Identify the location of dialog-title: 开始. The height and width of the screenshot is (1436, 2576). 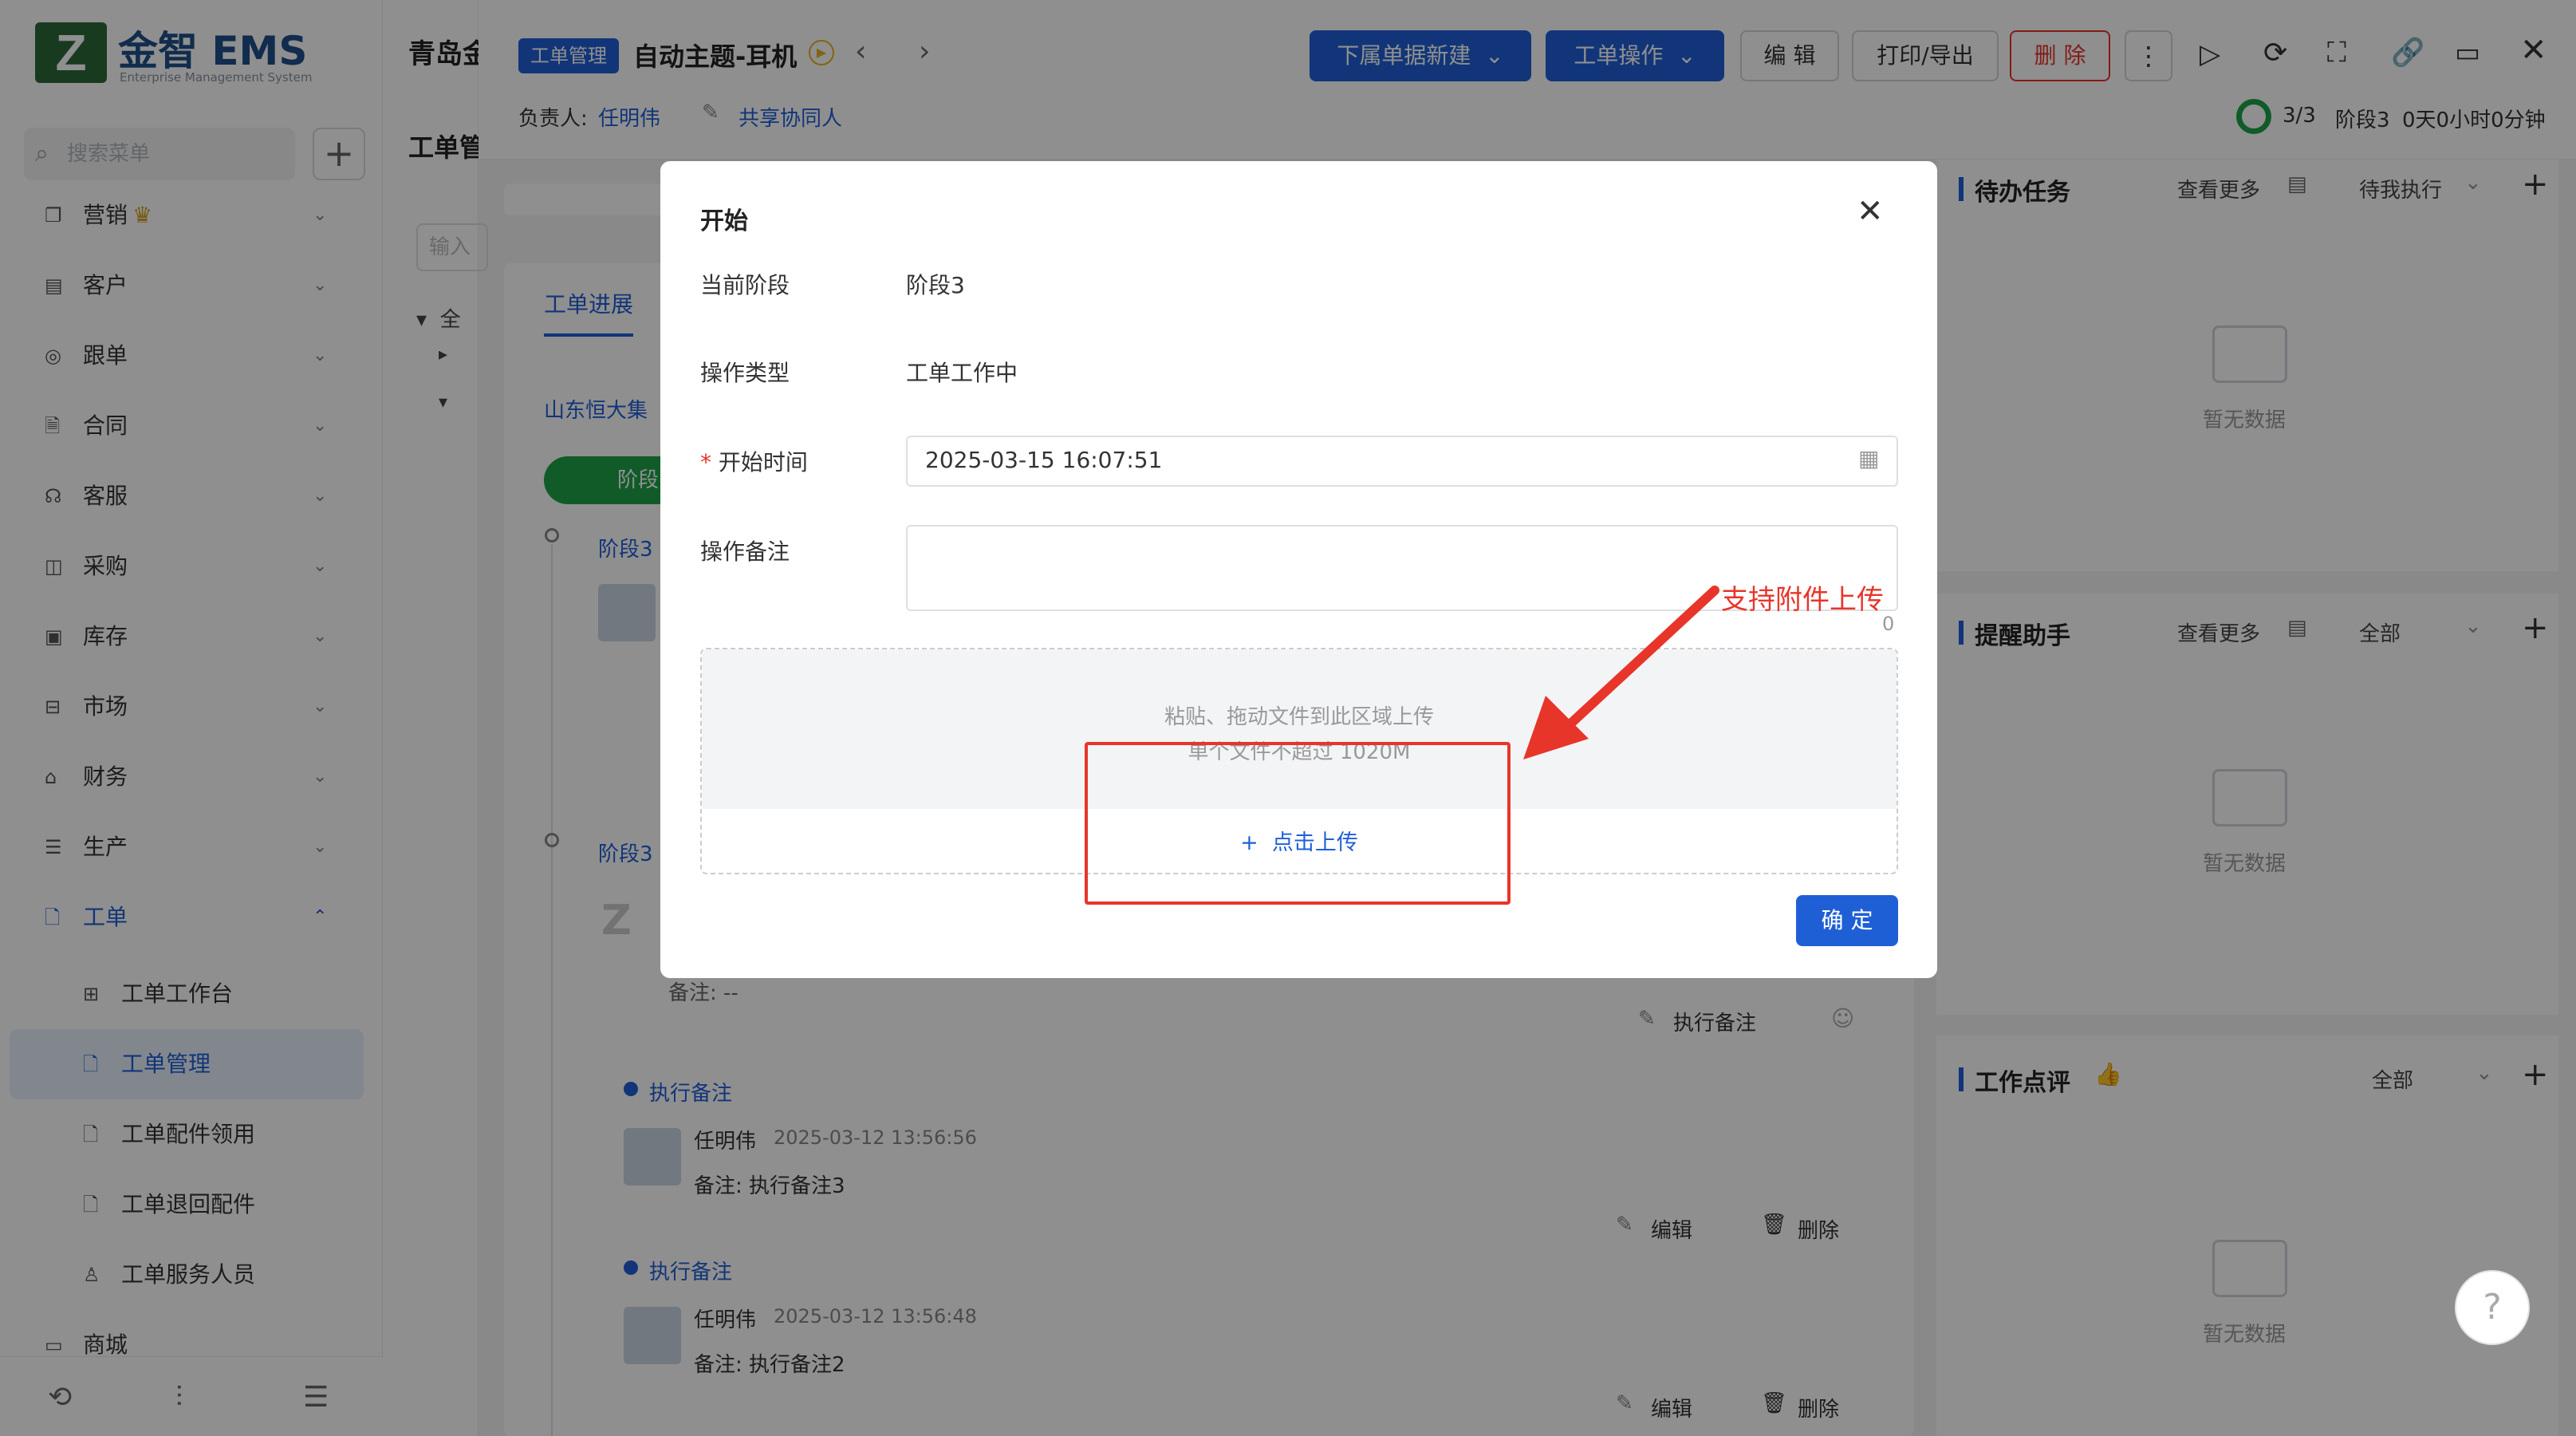
(724, 221).